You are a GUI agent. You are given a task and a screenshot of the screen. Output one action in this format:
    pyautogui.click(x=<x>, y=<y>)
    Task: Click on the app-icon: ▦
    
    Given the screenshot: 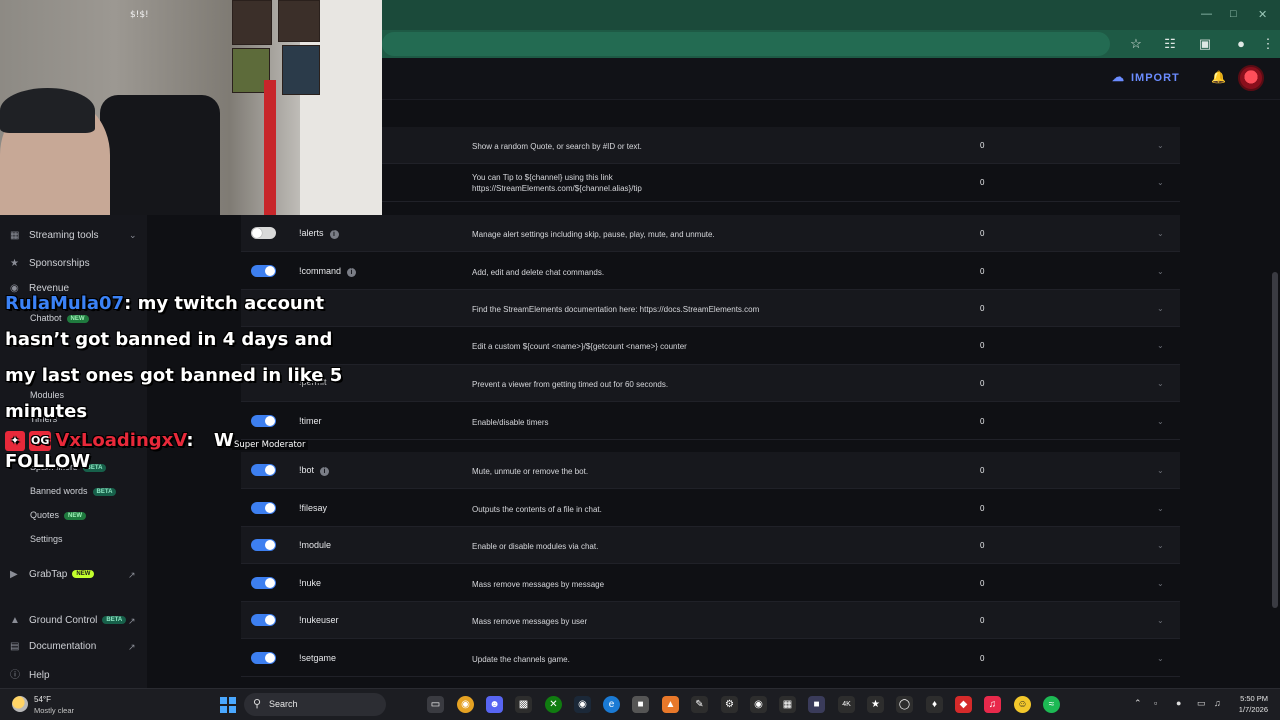 What is the action you would take?
    pyautogui.click(x=787, y=704)
    